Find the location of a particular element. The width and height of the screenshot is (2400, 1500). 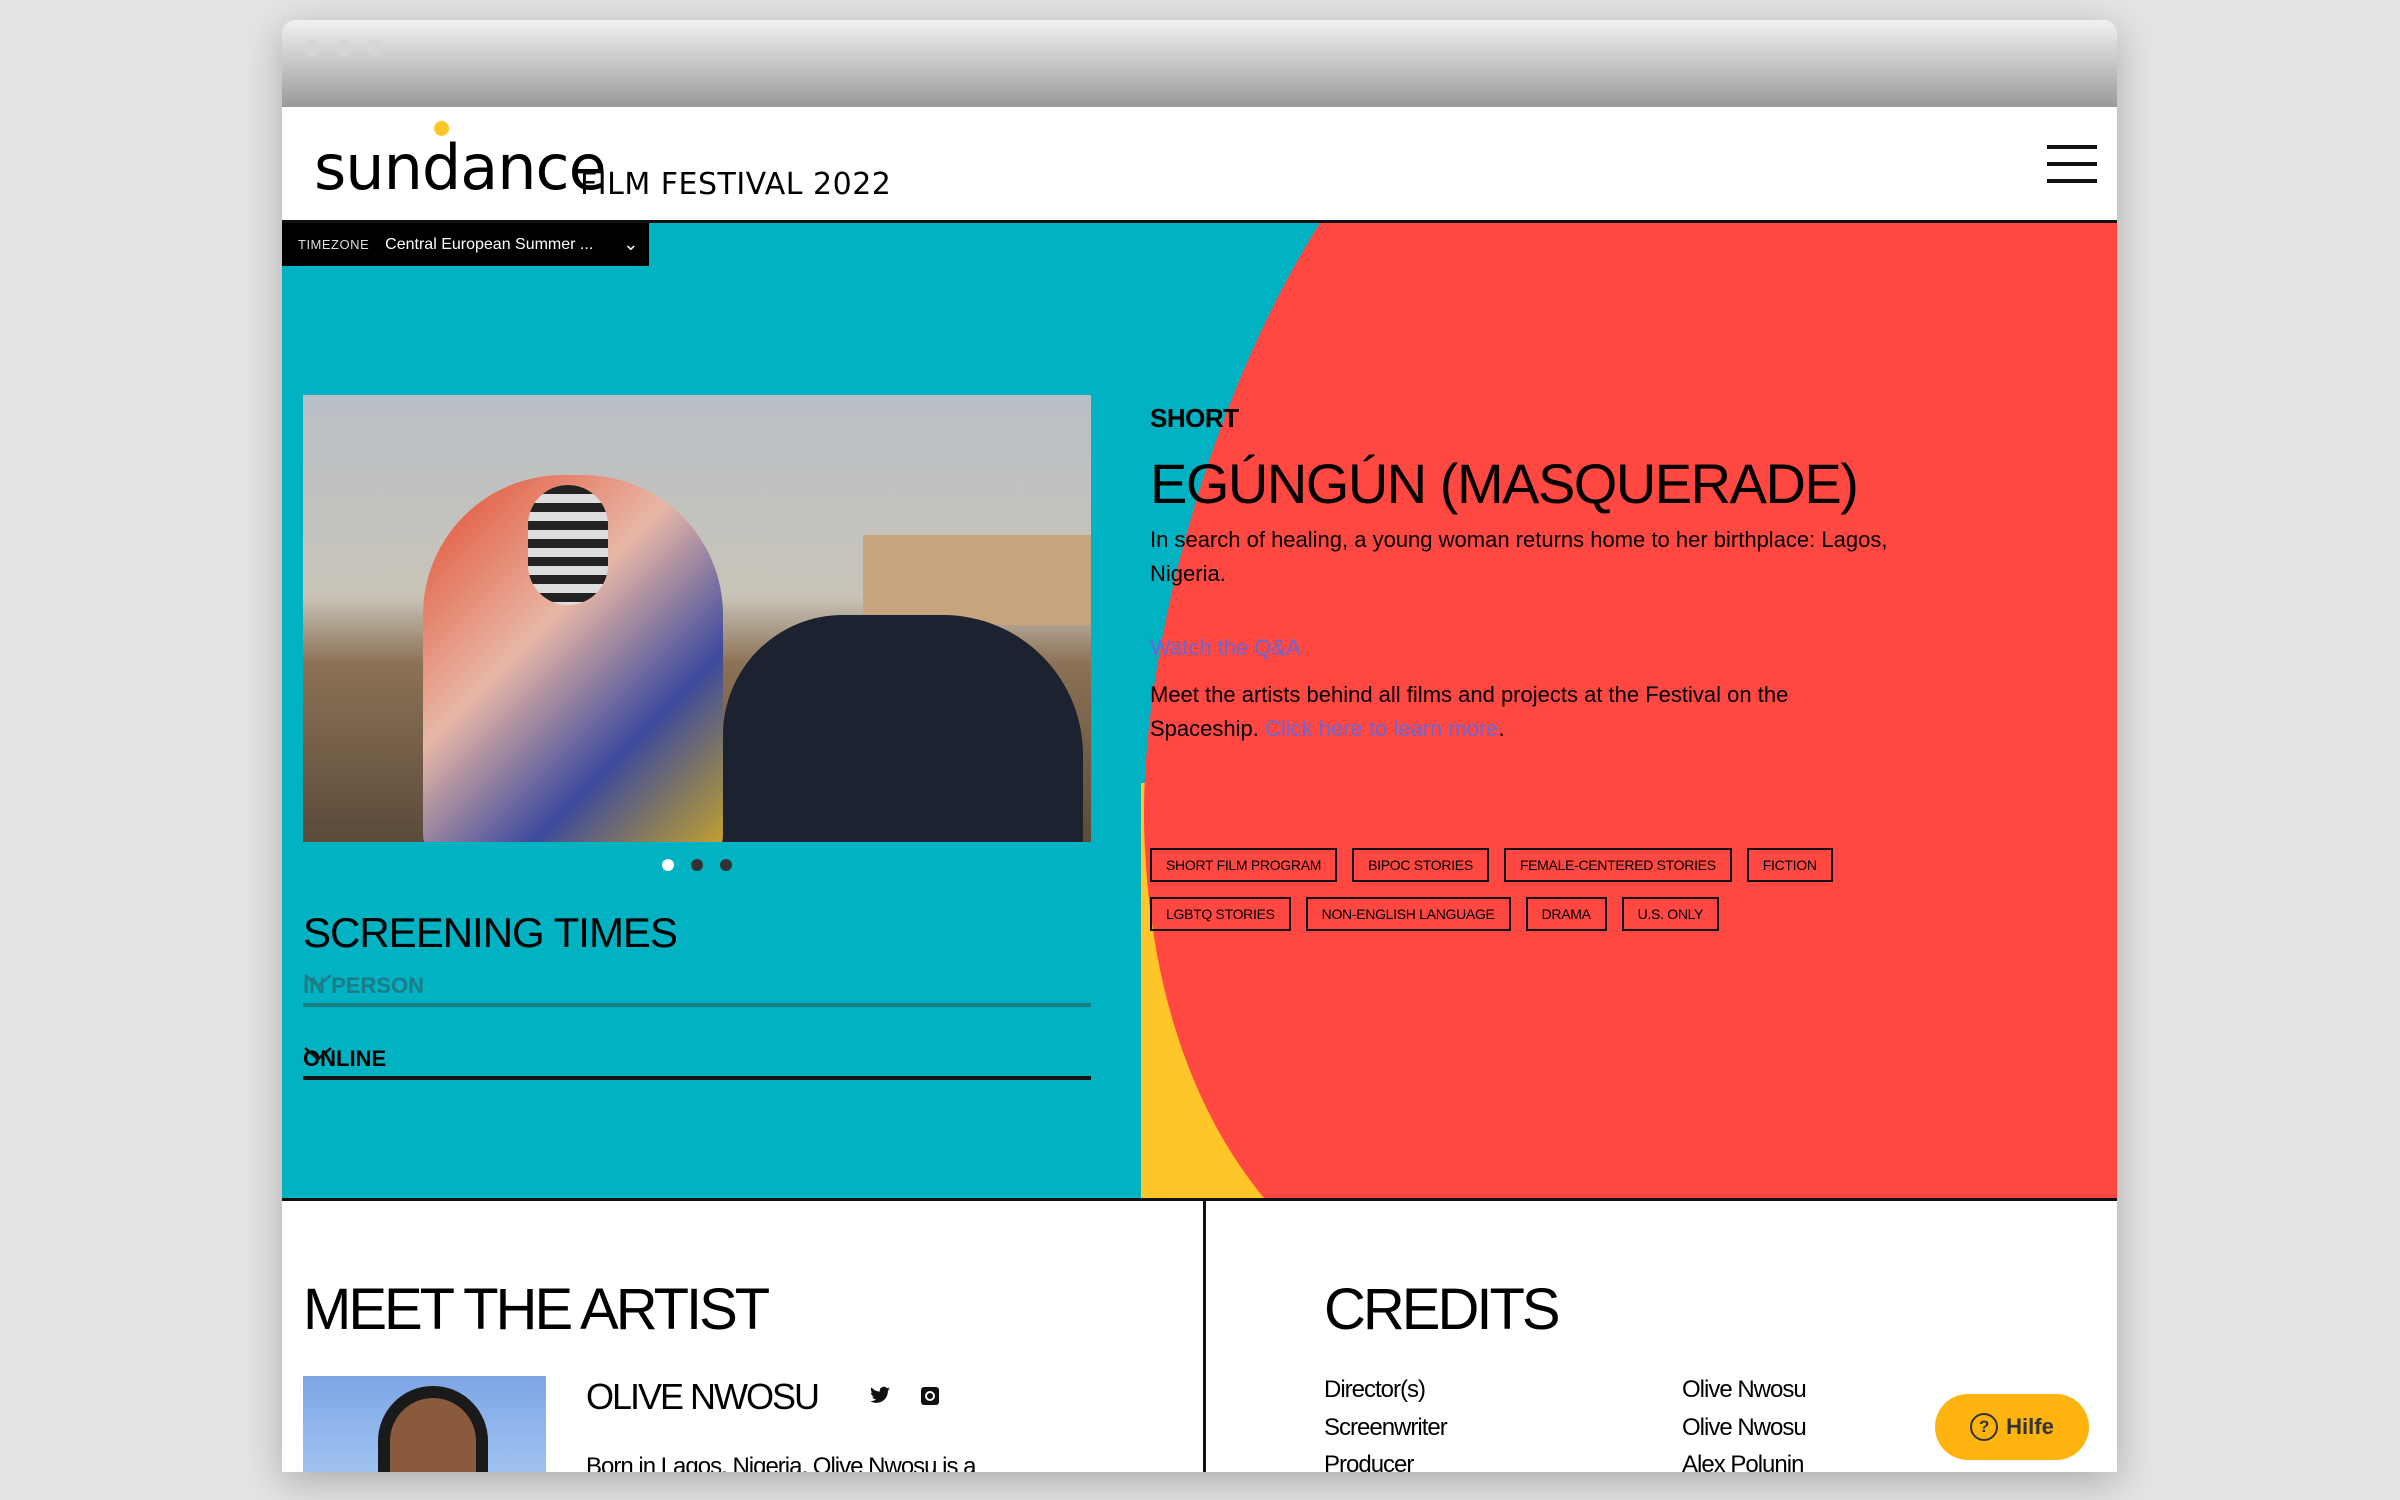

tag: SHORT FILM PROGRAM is located at coordinates (1244, 865).